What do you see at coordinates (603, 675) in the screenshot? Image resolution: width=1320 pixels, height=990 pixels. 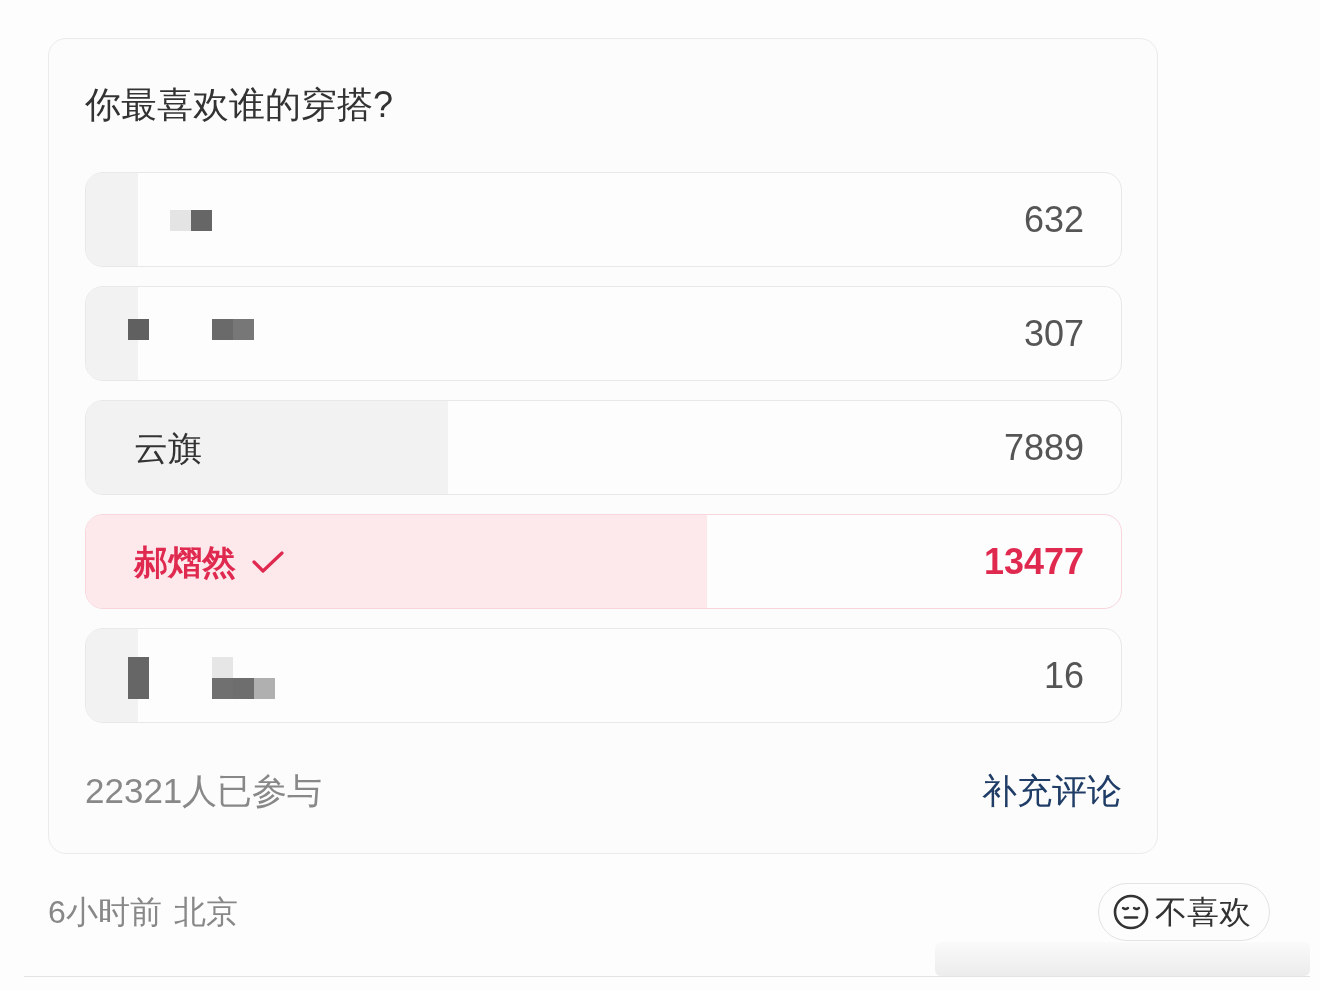 I see `poll-option: 16` at bounding box center [603, 675].